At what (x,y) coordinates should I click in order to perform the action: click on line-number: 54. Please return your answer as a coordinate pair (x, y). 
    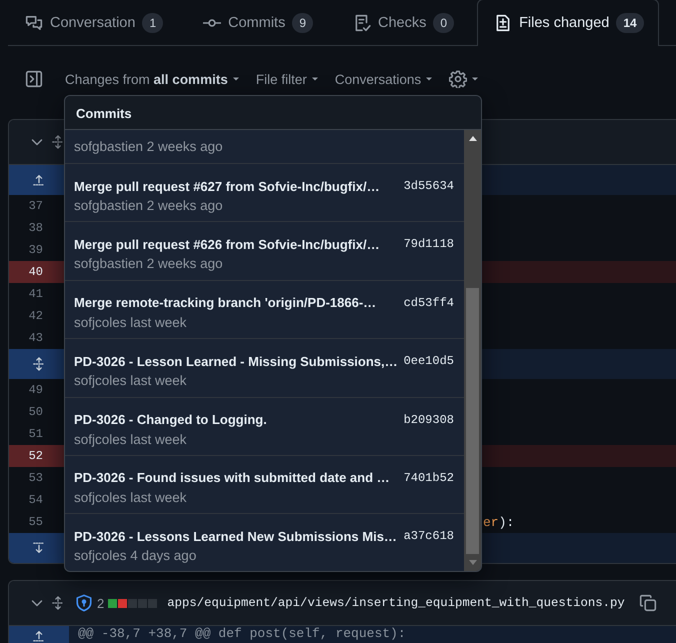
    Looking at the image, I should click on (36, 500).